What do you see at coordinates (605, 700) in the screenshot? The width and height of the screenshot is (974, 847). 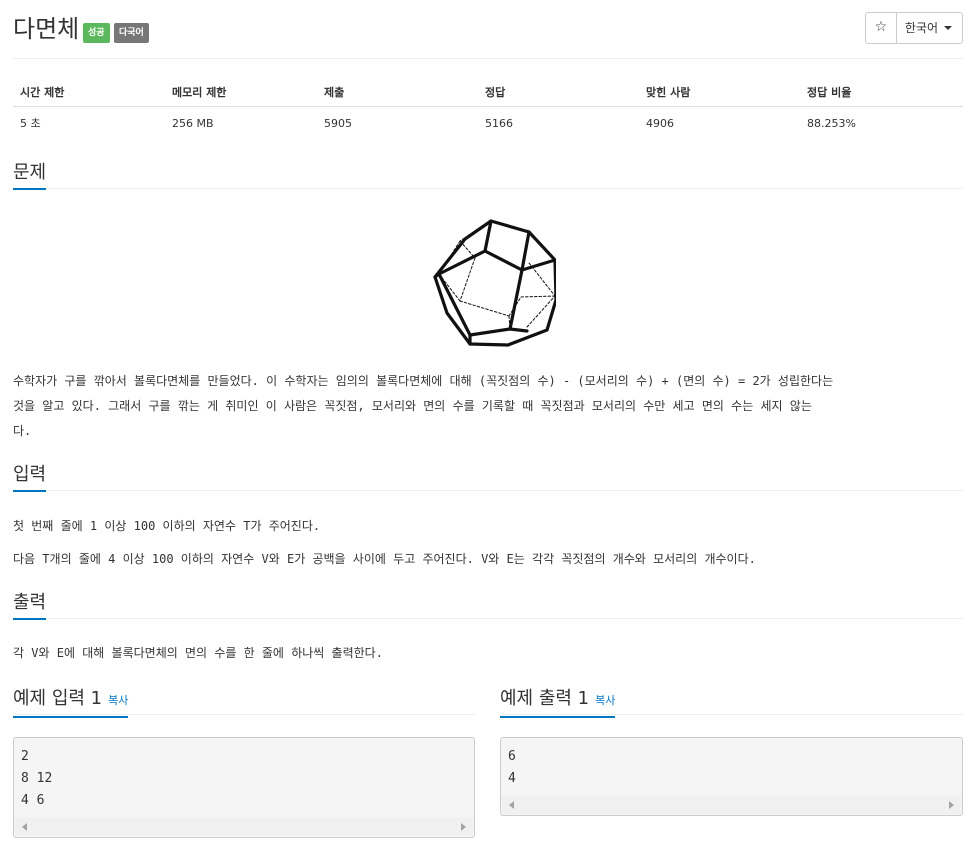 I see `sample-output-copy-button: 복사` at bounding box center [605, 700].